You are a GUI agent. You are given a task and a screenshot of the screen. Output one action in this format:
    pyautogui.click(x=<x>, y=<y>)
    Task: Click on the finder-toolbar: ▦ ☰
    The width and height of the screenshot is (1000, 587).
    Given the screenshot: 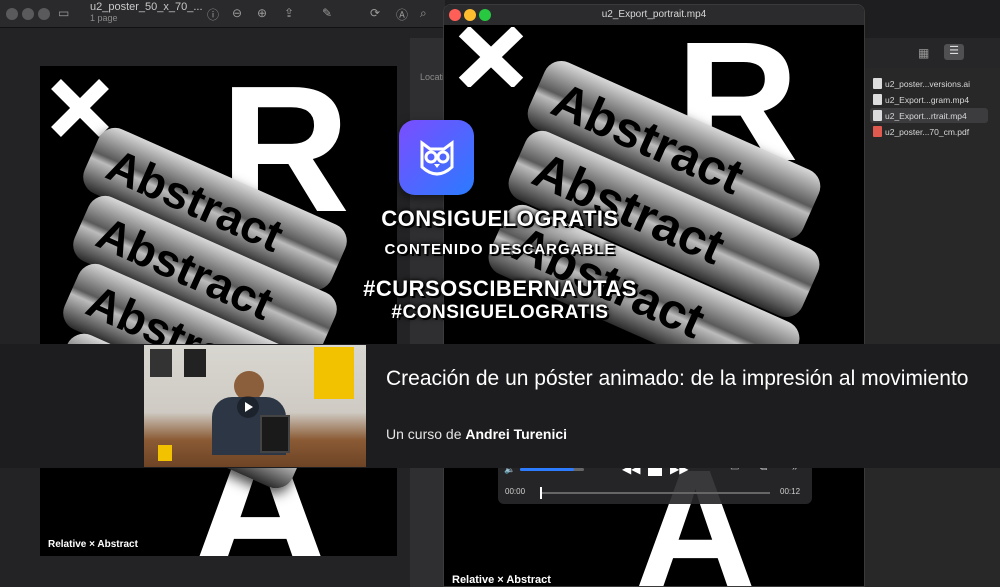 What is the action you would take?
    pyautogui.click(x=932, y=53)
    